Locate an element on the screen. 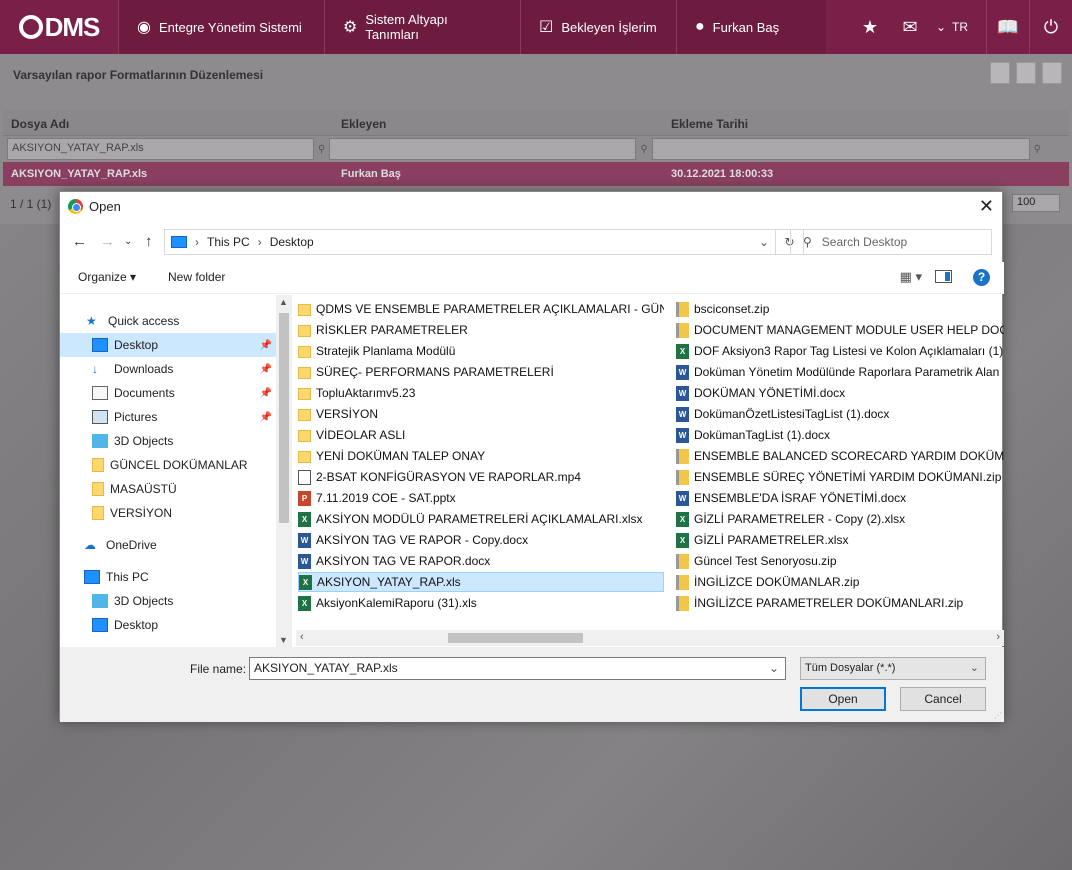  nav-item-folder: VERSİYON is located at coordinates (168, 513).